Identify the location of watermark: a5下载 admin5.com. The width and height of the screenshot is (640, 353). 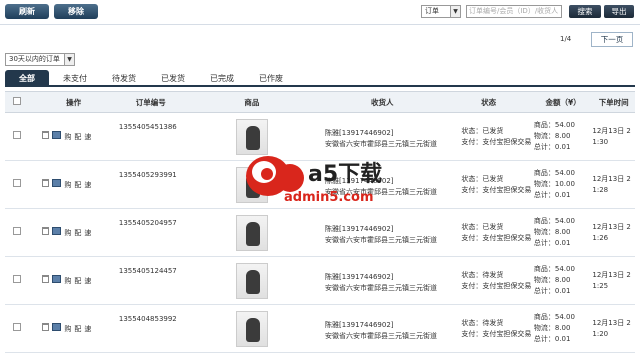
(319, 182).